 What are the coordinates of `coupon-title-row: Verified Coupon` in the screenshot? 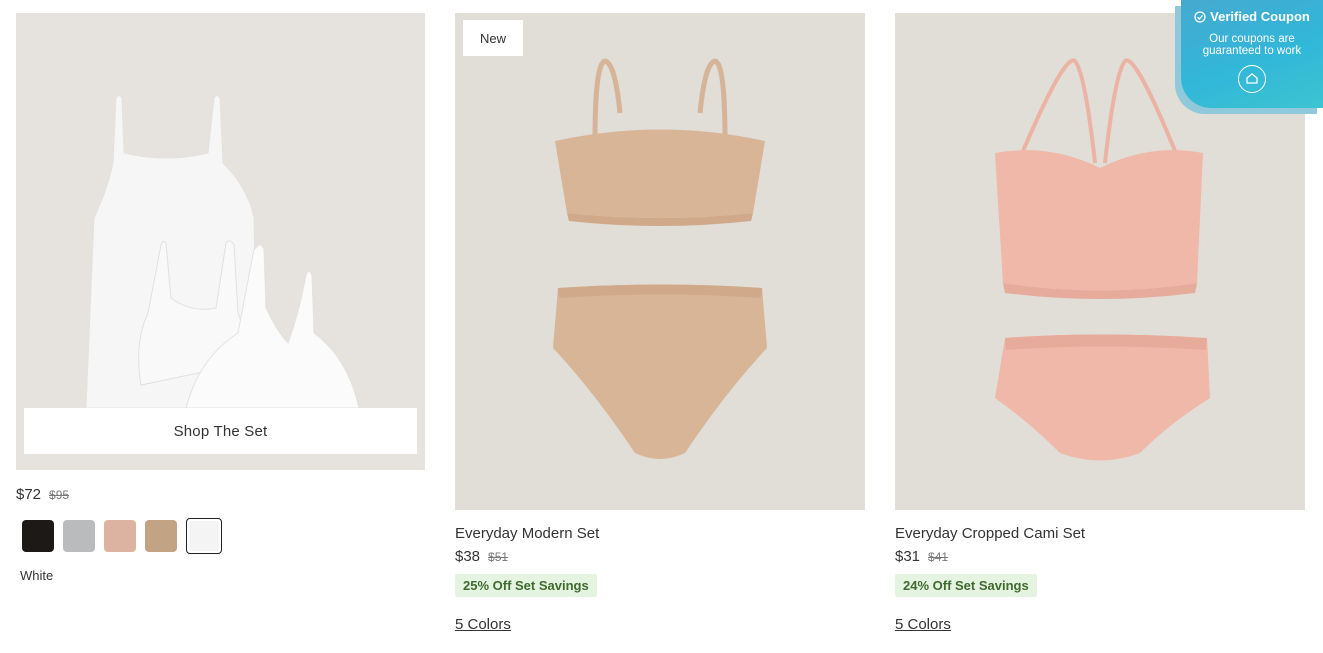 It's located at (1252, 16).